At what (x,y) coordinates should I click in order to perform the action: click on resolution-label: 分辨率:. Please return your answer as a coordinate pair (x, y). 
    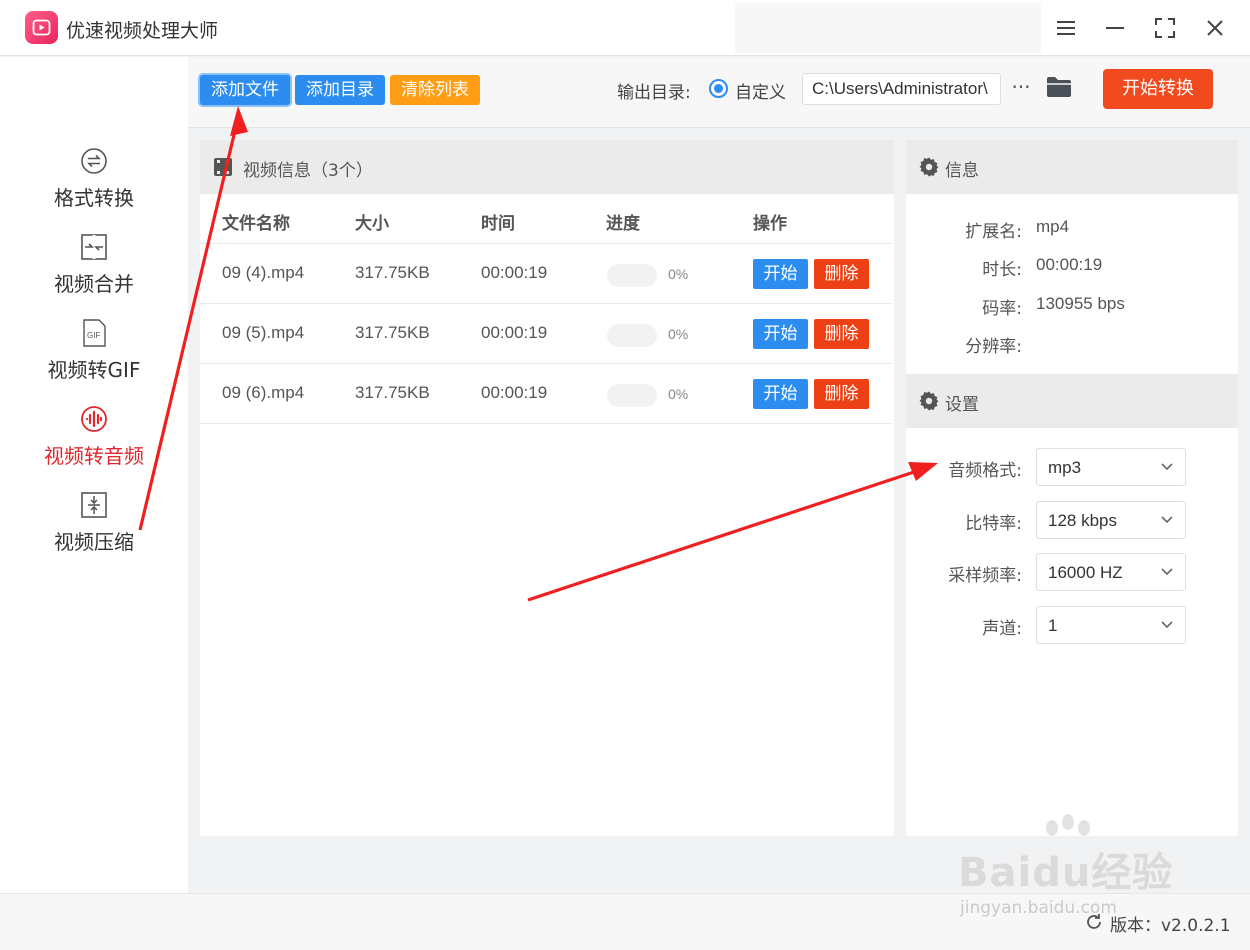
    Looking at the image, I should click on (993, 347).